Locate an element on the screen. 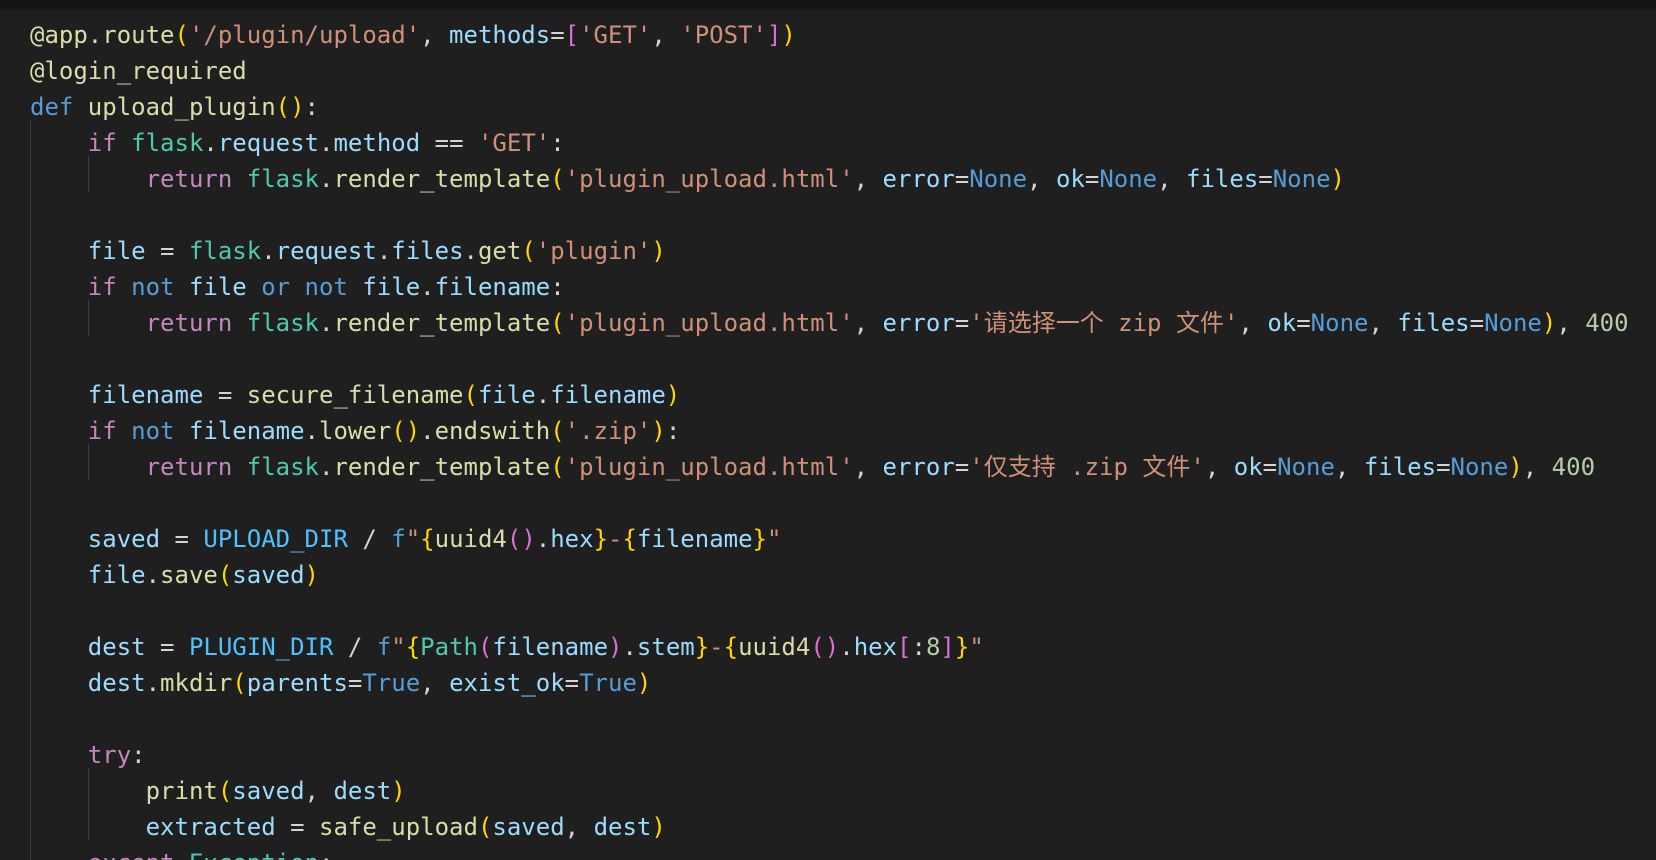 This screenshot has width=1656, height=860. code-token: secure_filename is located at coordinates (355, 395).